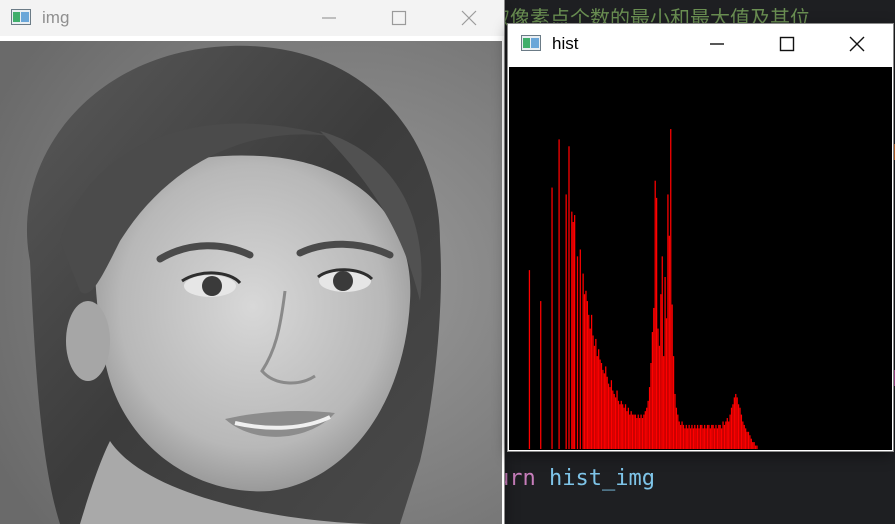  What do you see at coordinates (252, 18) in the screenshot?
I see `img-window-titlebar: img` at bounding box center [252, 18].